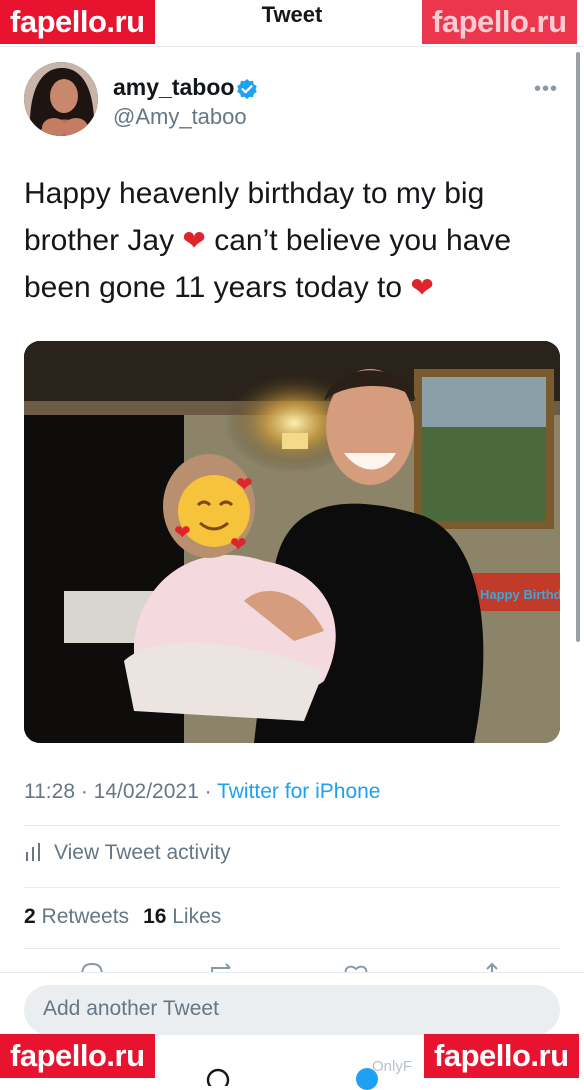 This screenshot has width=584, height=1090. What do you see at coordinates (194, 916) in the screenshot?
I see `likes-label: Likes` at bounding box center [194, 916].